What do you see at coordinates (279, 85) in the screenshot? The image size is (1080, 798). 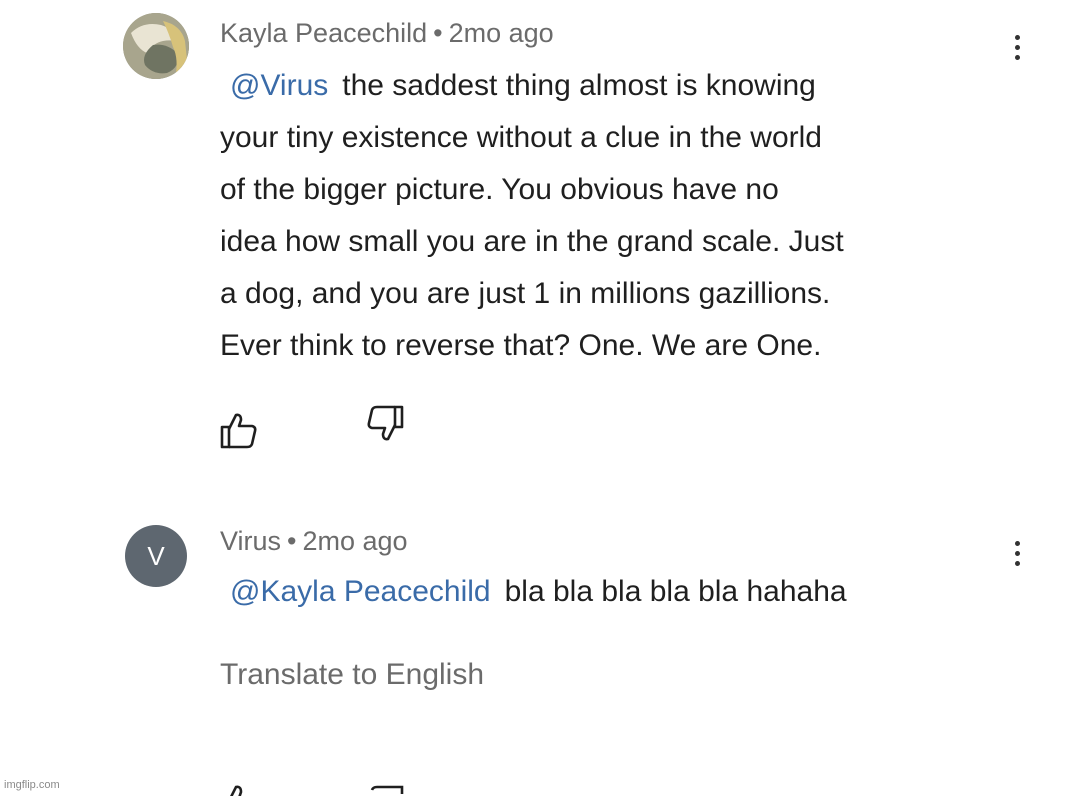 I see `mention-link: @Virus` at bounding box center [279, 85].